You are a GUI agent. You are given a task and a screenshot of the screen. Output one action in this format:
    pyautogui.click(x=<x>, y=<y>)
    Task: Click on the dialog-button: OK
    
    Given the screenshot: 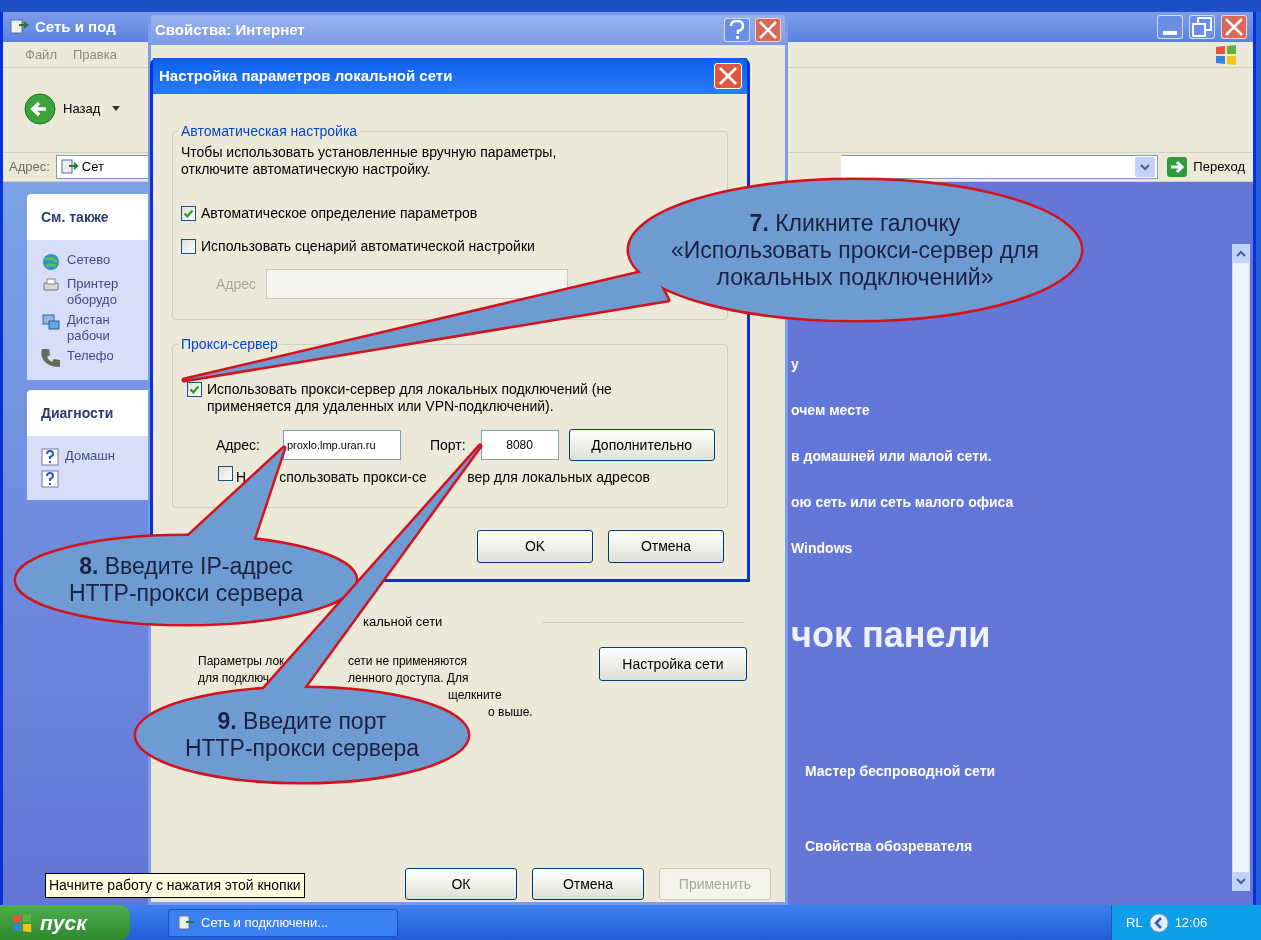 What is the action you would take?
    pyautogui.click(x=535, y=546)
    